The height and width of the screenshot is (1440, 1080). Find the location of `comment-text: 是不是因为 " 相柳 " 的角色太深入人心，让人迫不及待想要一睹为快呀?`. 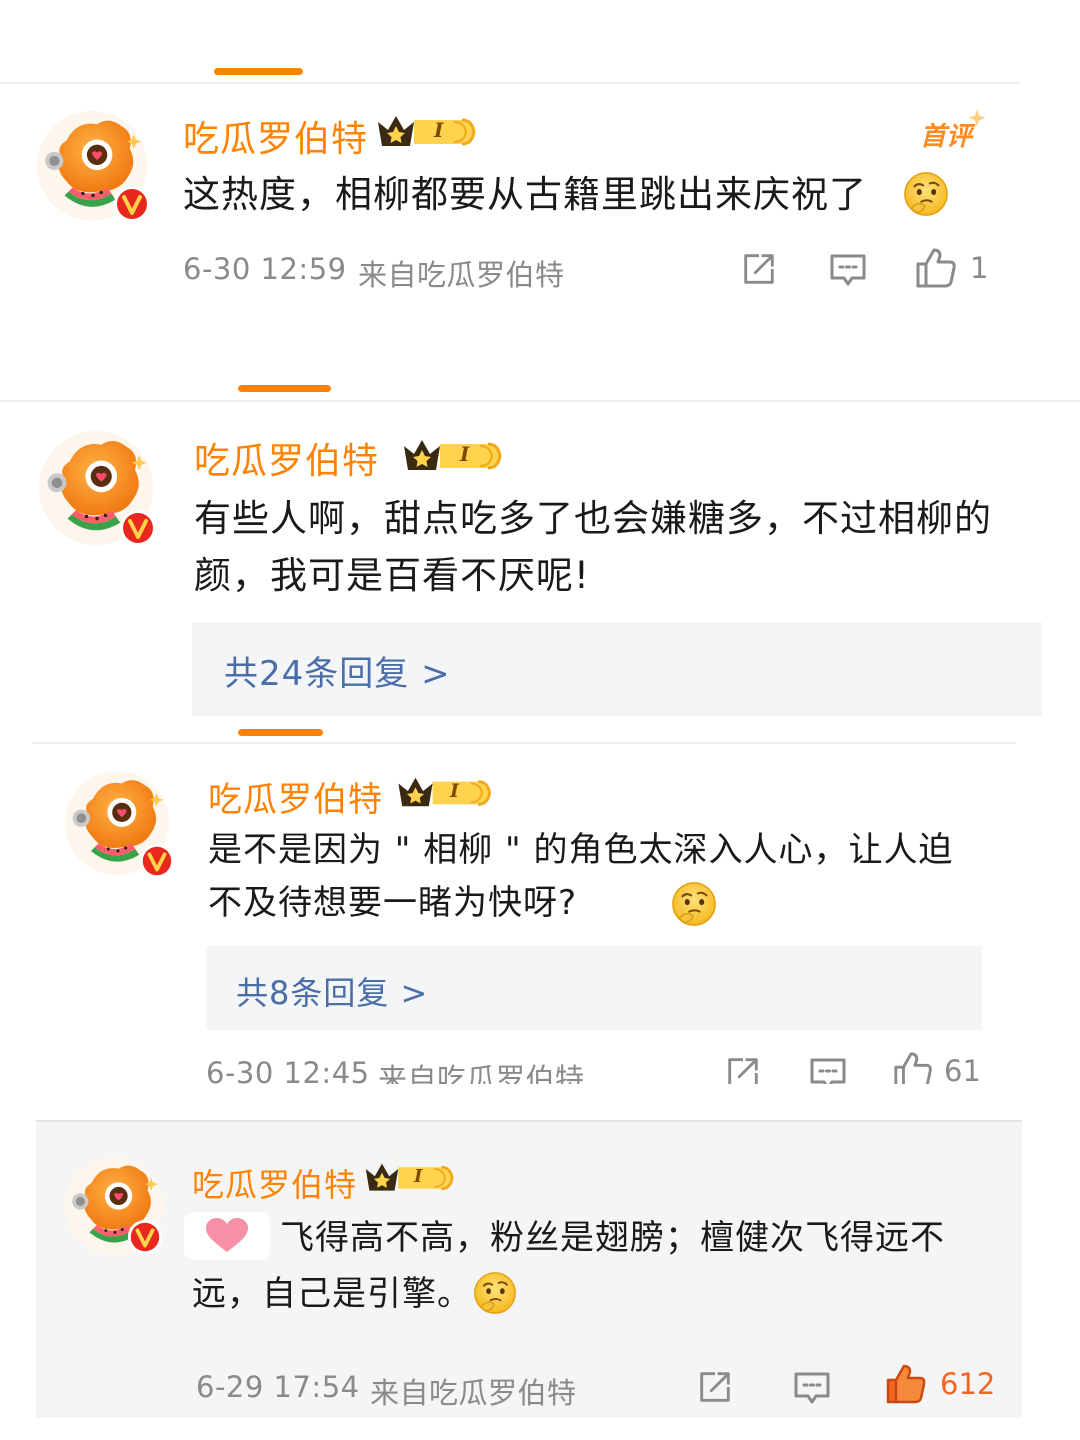

comment-text: 是不是因为 " 相柳 " 的角色太深入人心，让人迫不及待想要一睹为快呀? is located at coordinates (581, 876).